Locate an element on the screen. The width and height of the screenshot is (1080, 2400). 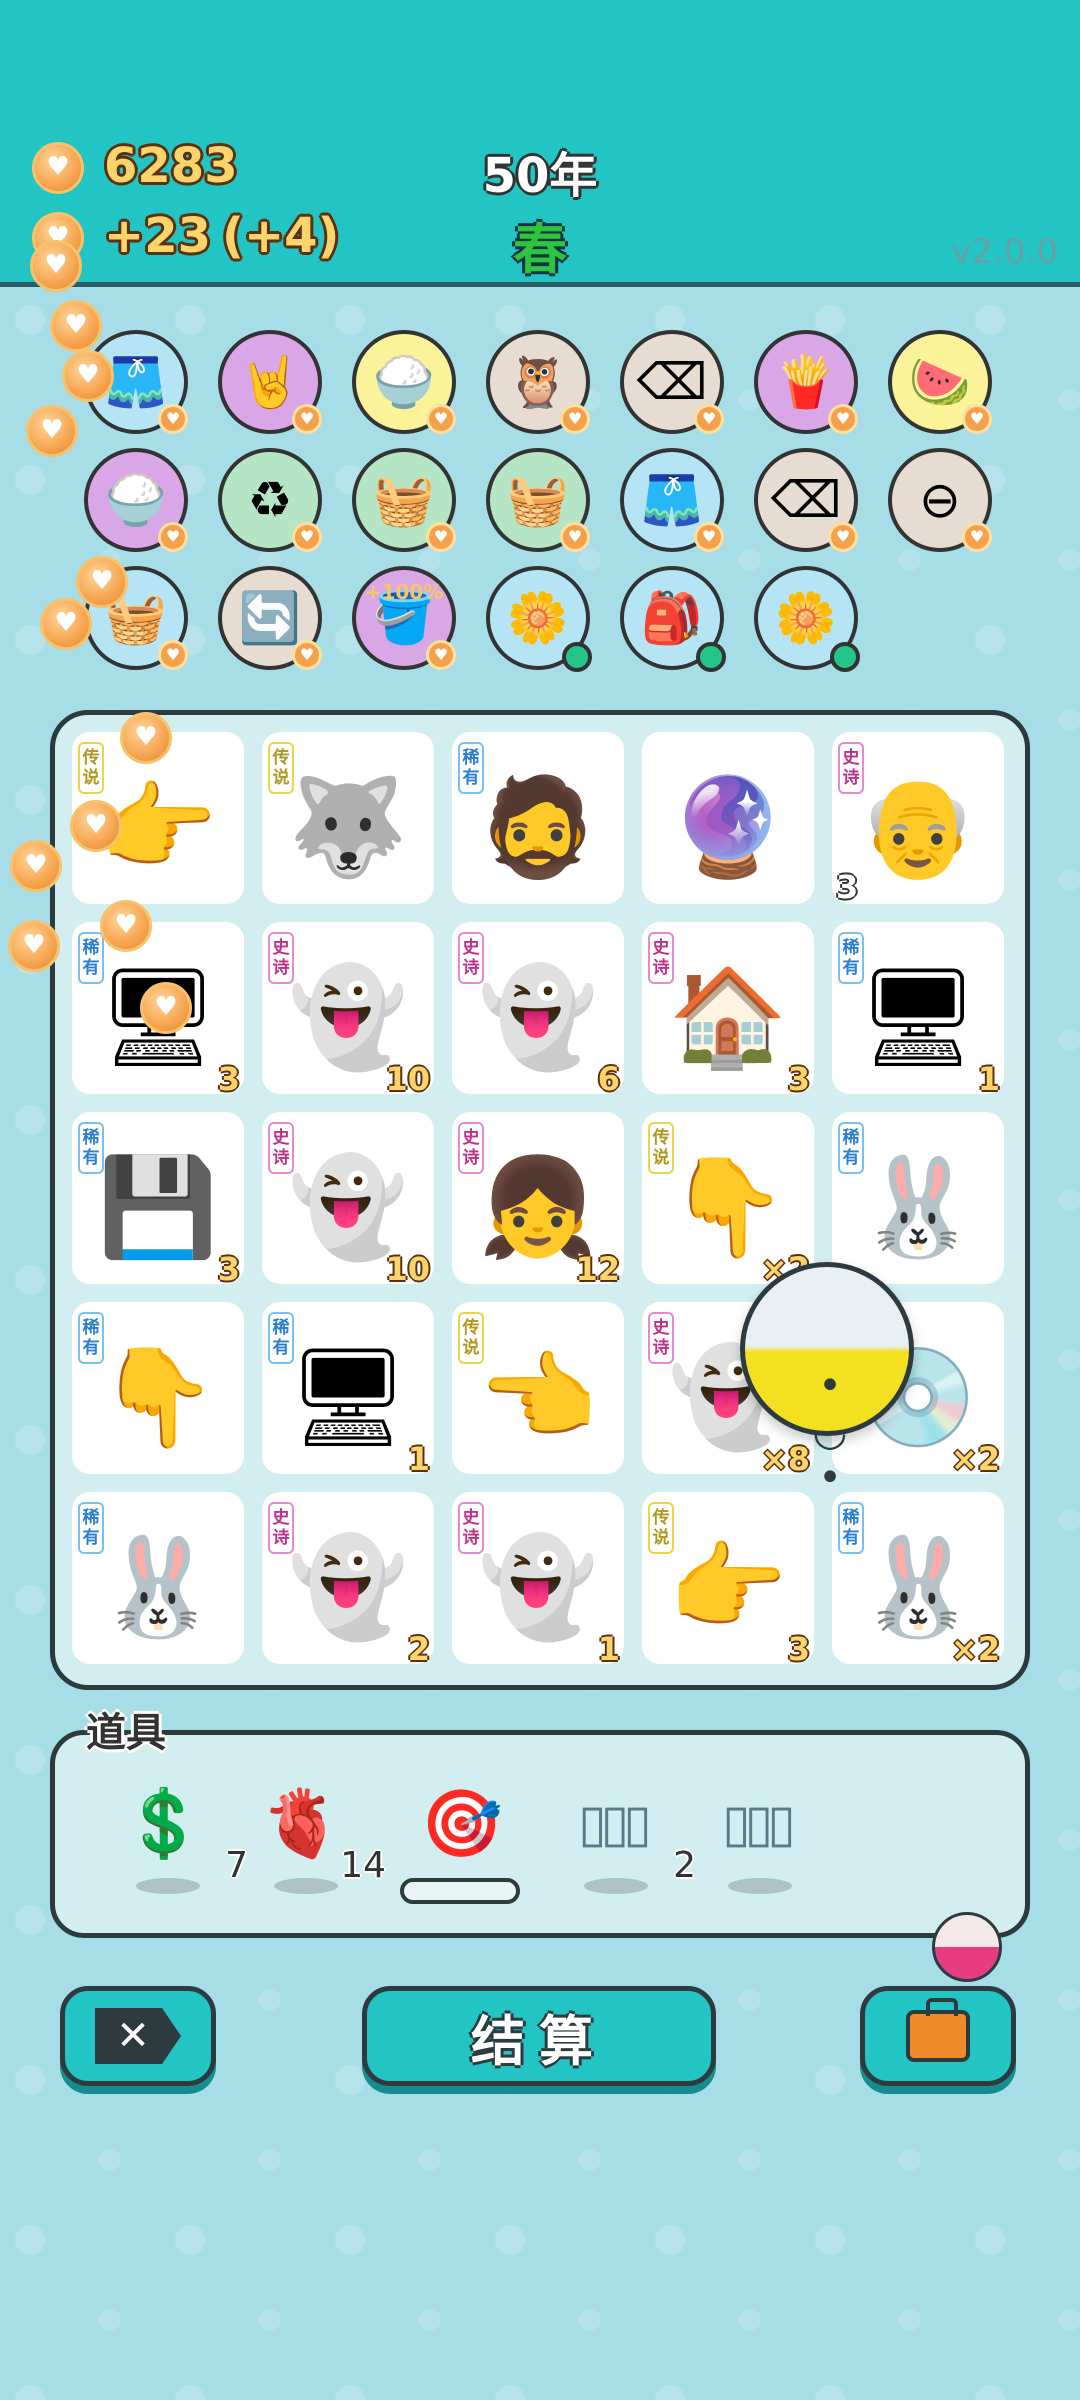
board-cell: 🔮 is located at coordinates (728, 818).